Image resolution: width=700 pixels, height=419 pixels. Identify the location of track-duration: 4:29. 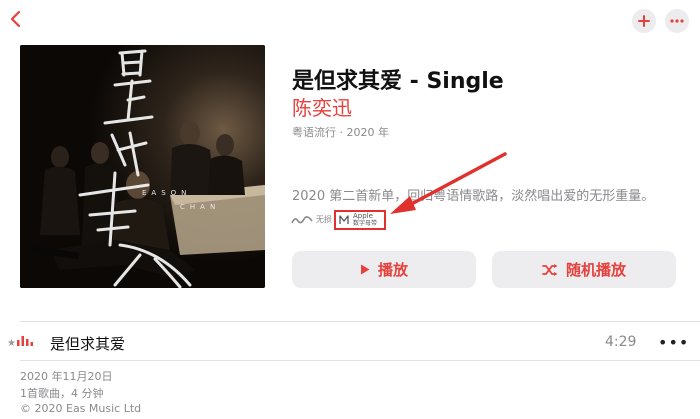
(621, 342).